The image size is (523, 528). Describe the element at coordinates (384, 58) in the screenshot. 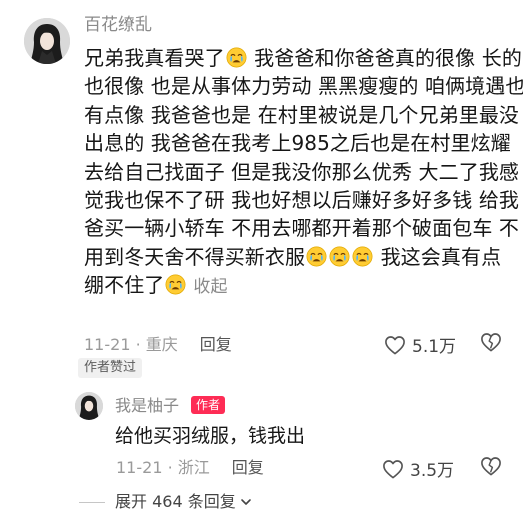

I see `comment-text-run: 我爸爸和你爸爸真的很像 长的` at that location.